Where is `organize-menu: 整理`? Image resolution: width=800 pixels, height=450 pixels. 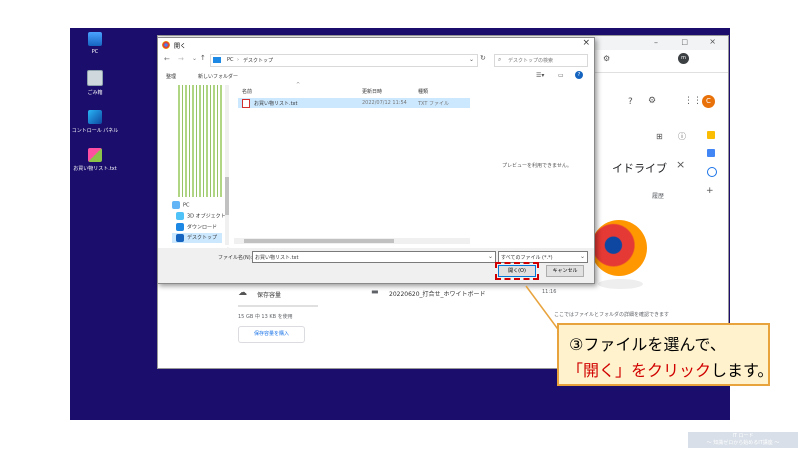
organize-menu: 整理 is located at coordinates (171, 76).